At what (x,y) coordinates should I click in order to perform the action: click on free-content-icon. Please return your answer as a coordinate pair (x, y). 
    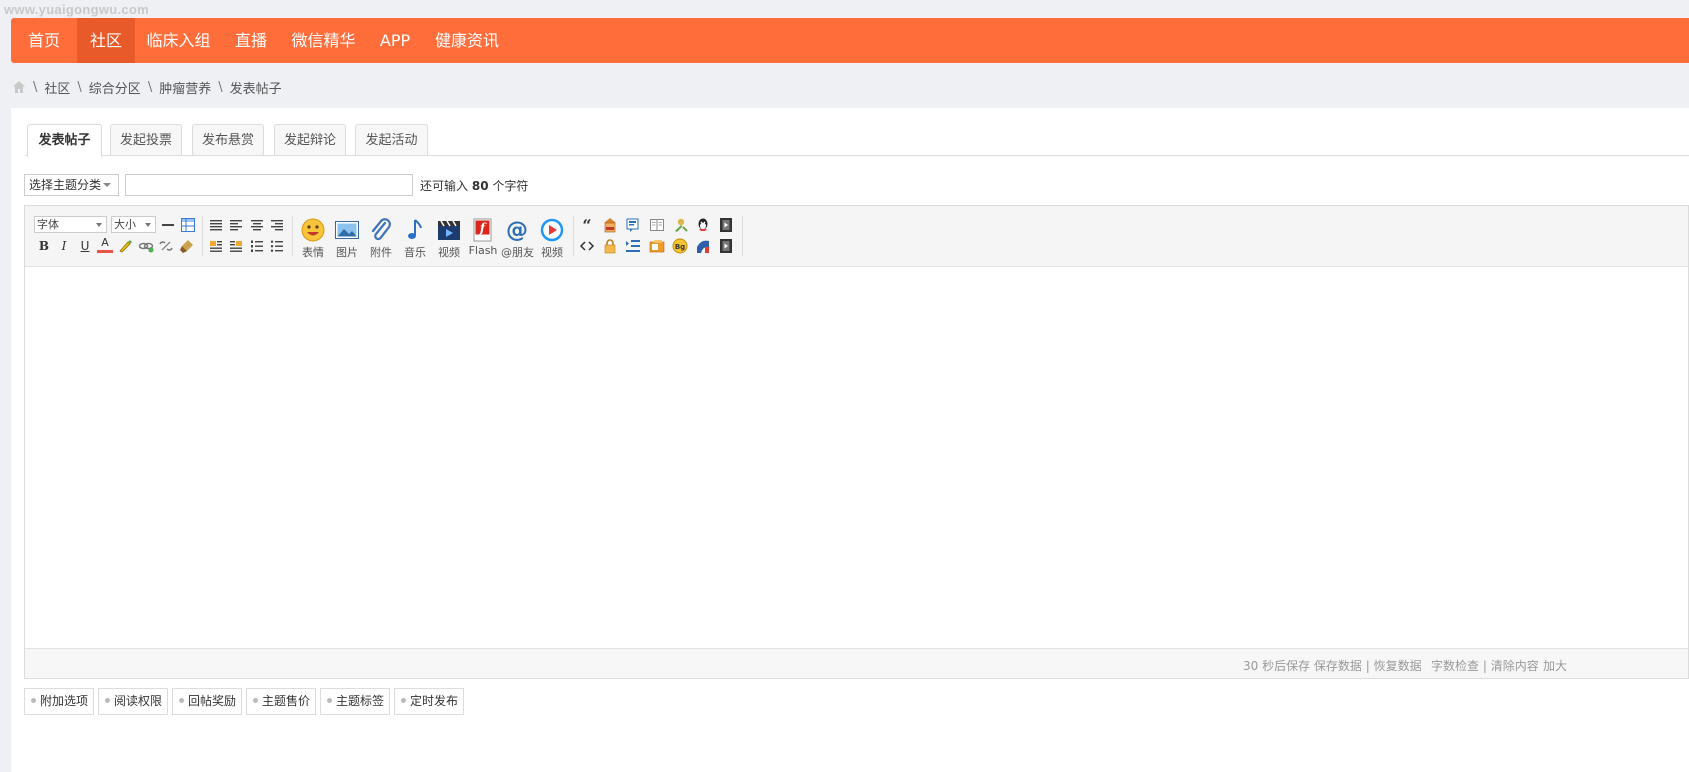
    Looking at the image, I should click on (610, 225).